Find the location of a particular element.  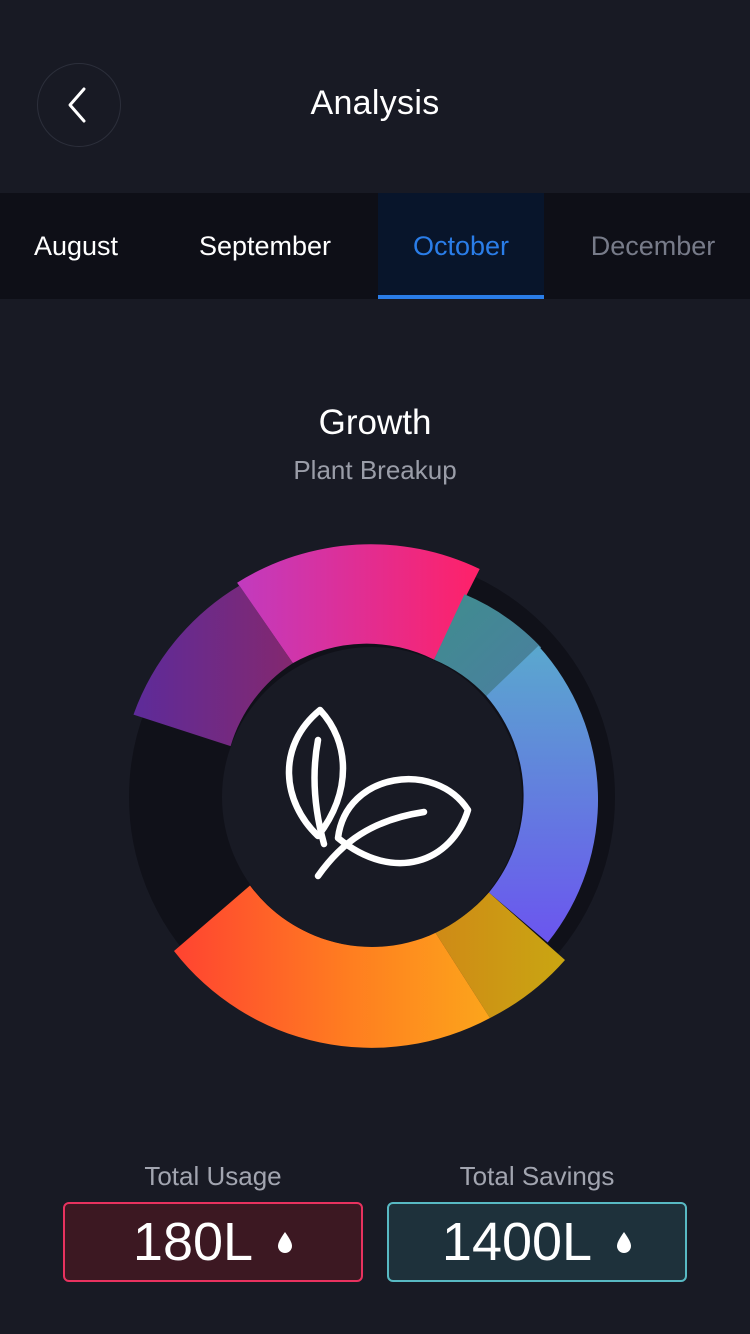

tab-december: December is located at coordinates (647, 246).